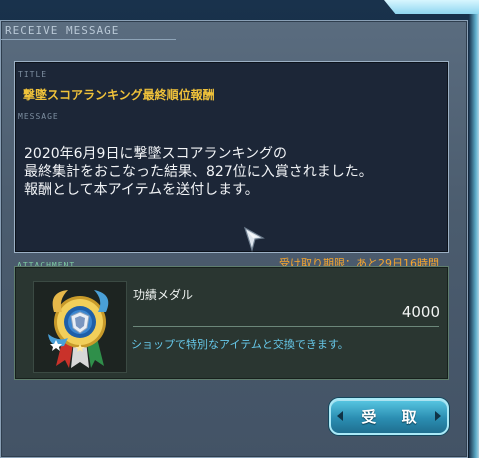 This screenshot has height=458, width=479. What do you see at coordinates (119, 95) in the screenshot?
I see `message-title: 撃墜スコアランキング最終順位報酬` at bounding box center [119, 95].